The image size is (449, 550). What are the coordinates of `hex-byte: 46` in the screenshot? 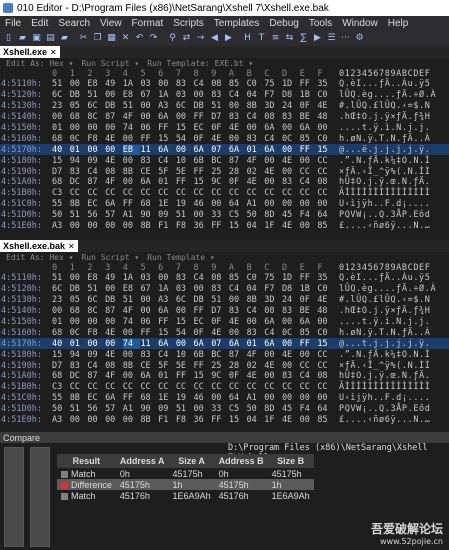 It's located at (203, 204).